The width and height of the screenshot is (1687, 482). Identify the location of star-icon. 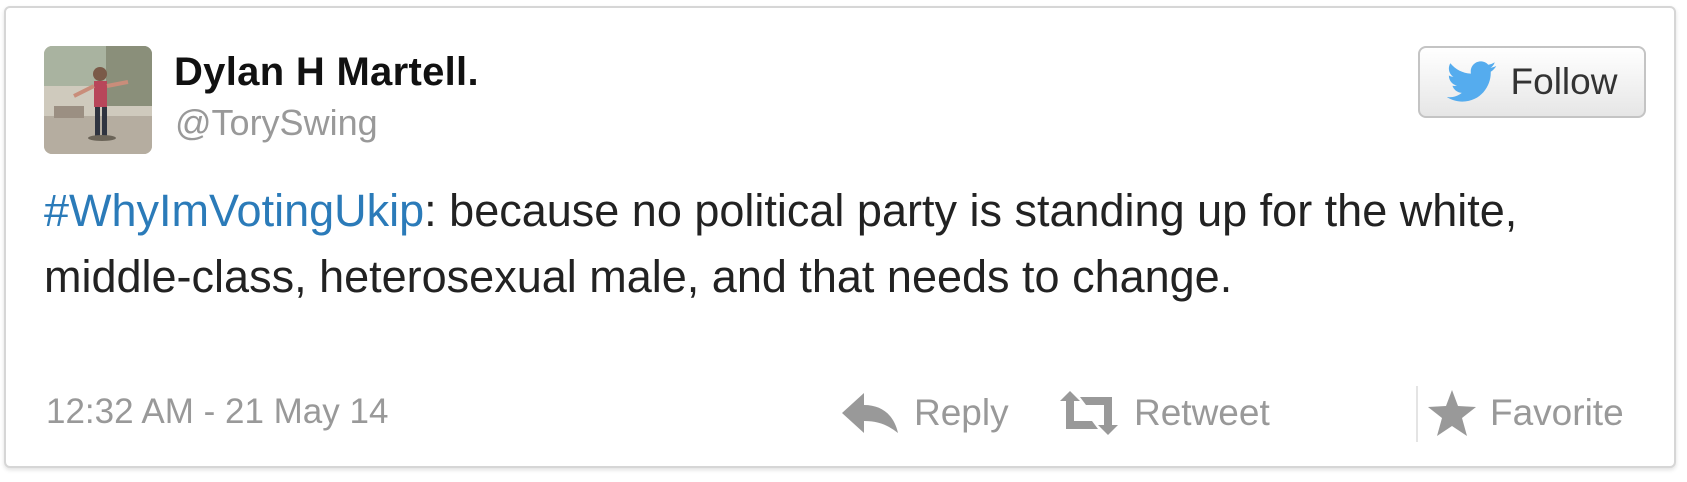
(1452, 413).